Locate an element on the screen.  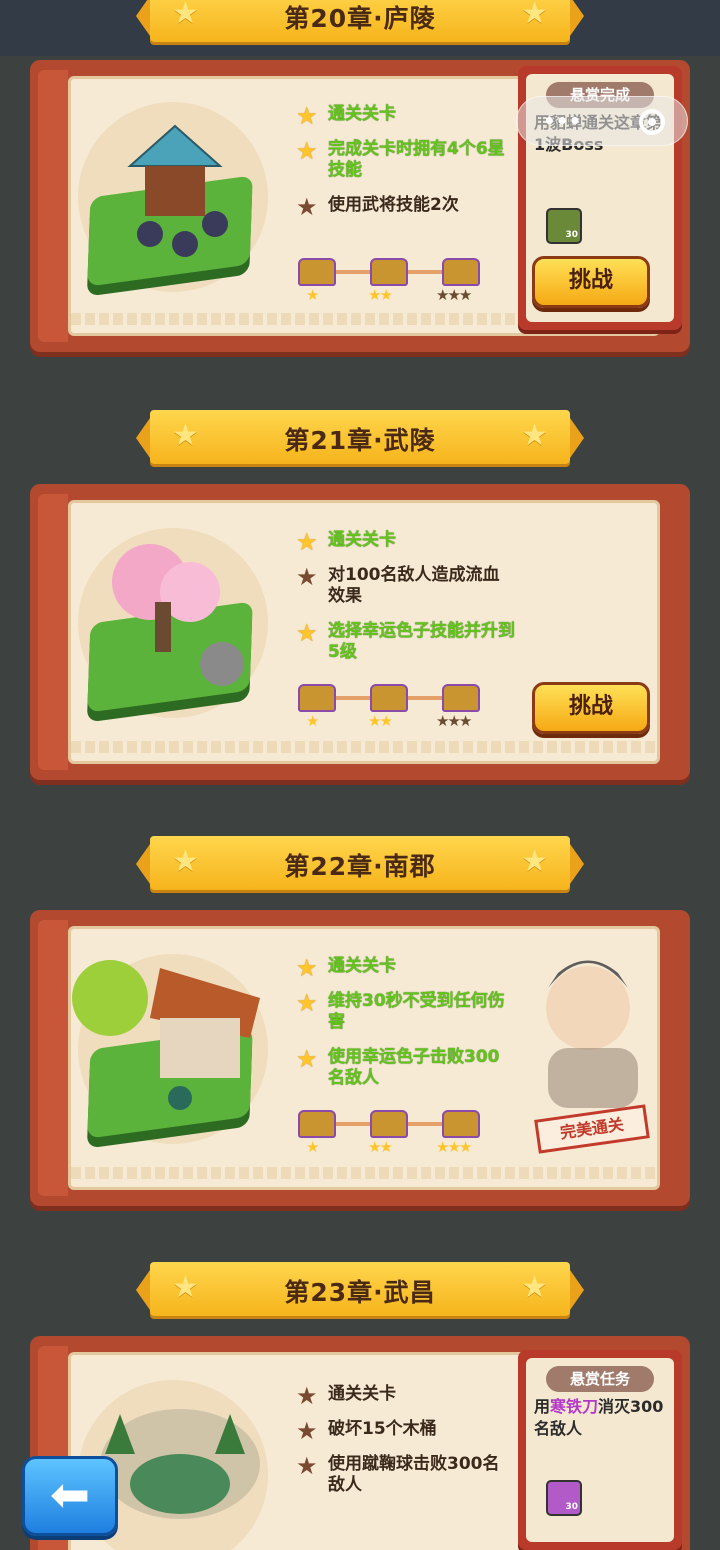
task-label: 使用蹴鞠球击败300名敌人 is located at coordinates (414, 1474).